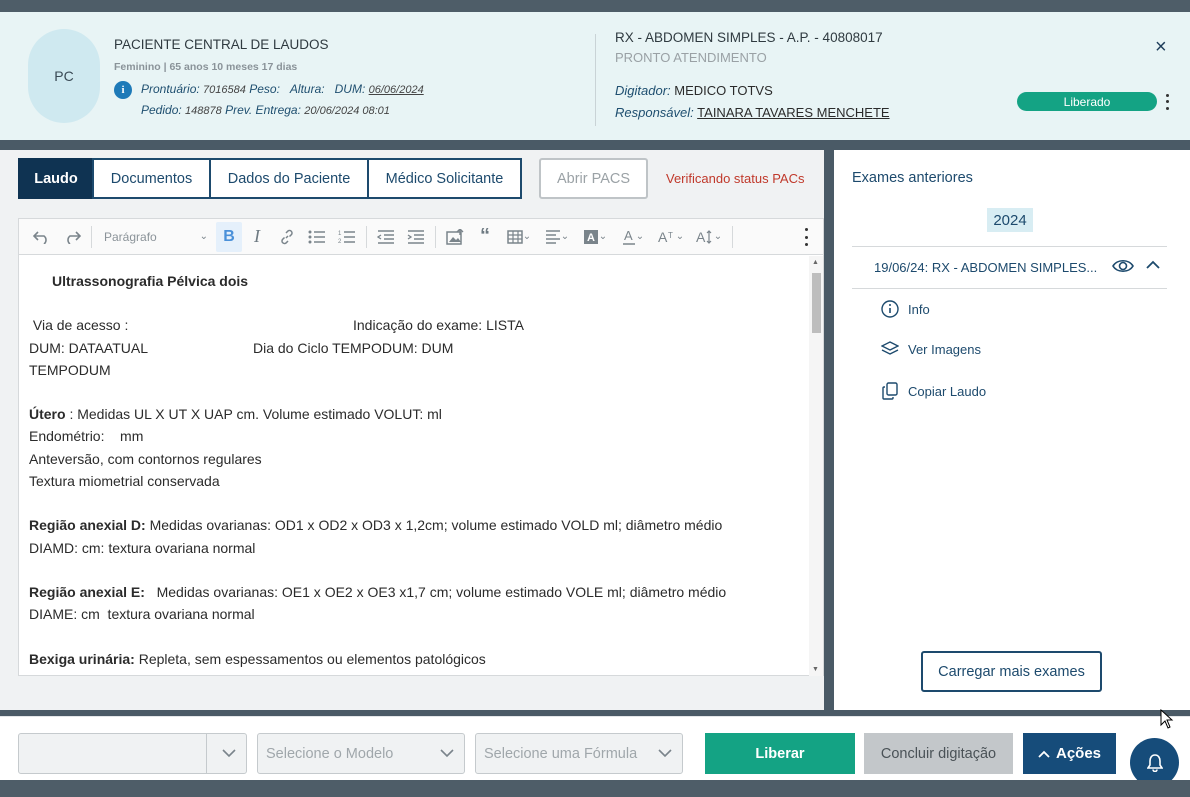 The image size is (1190, 797). Describe the element at coordinates (593, 178) in the screenshot. I see `open-pacs-button: Abrir PACS` at that location.